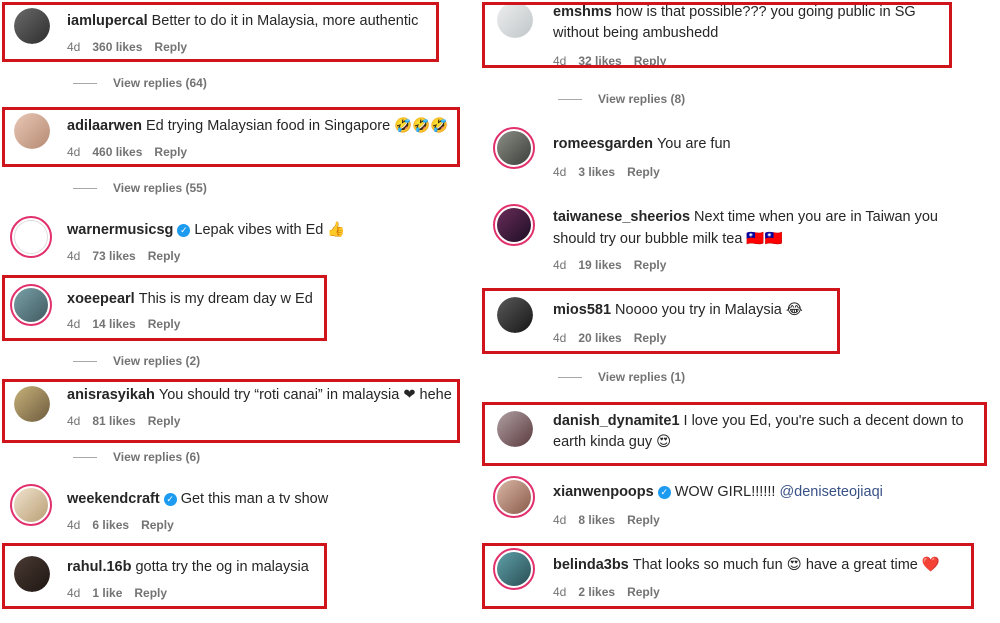  I want to click on comment-text: Next time when you are in Taiwan you, so click(816, 217).